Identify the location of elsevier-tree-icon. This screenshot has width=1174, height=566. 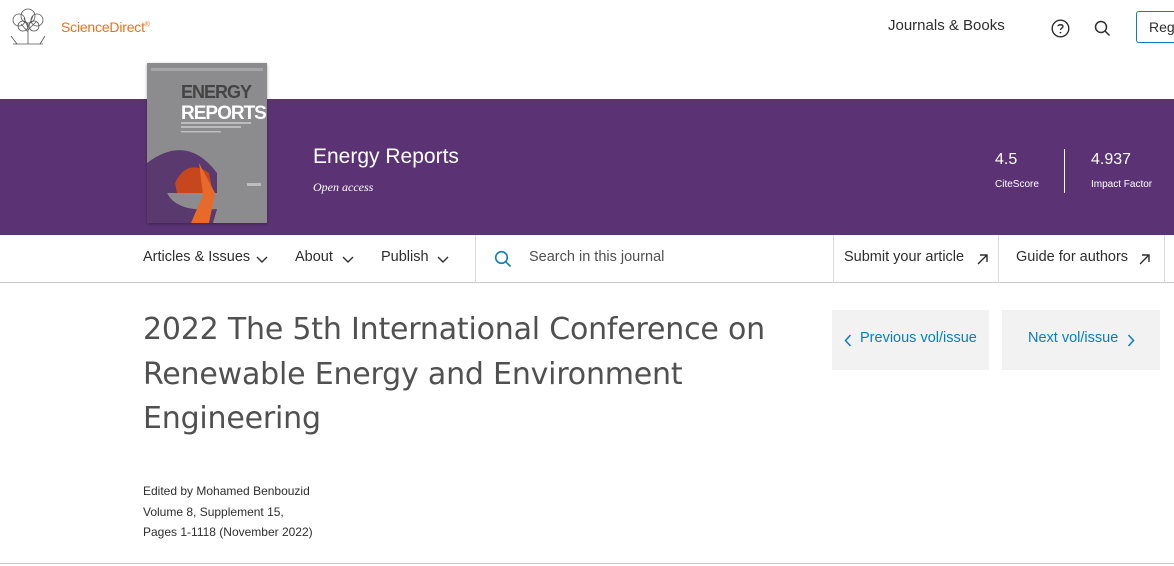
(28, 27).